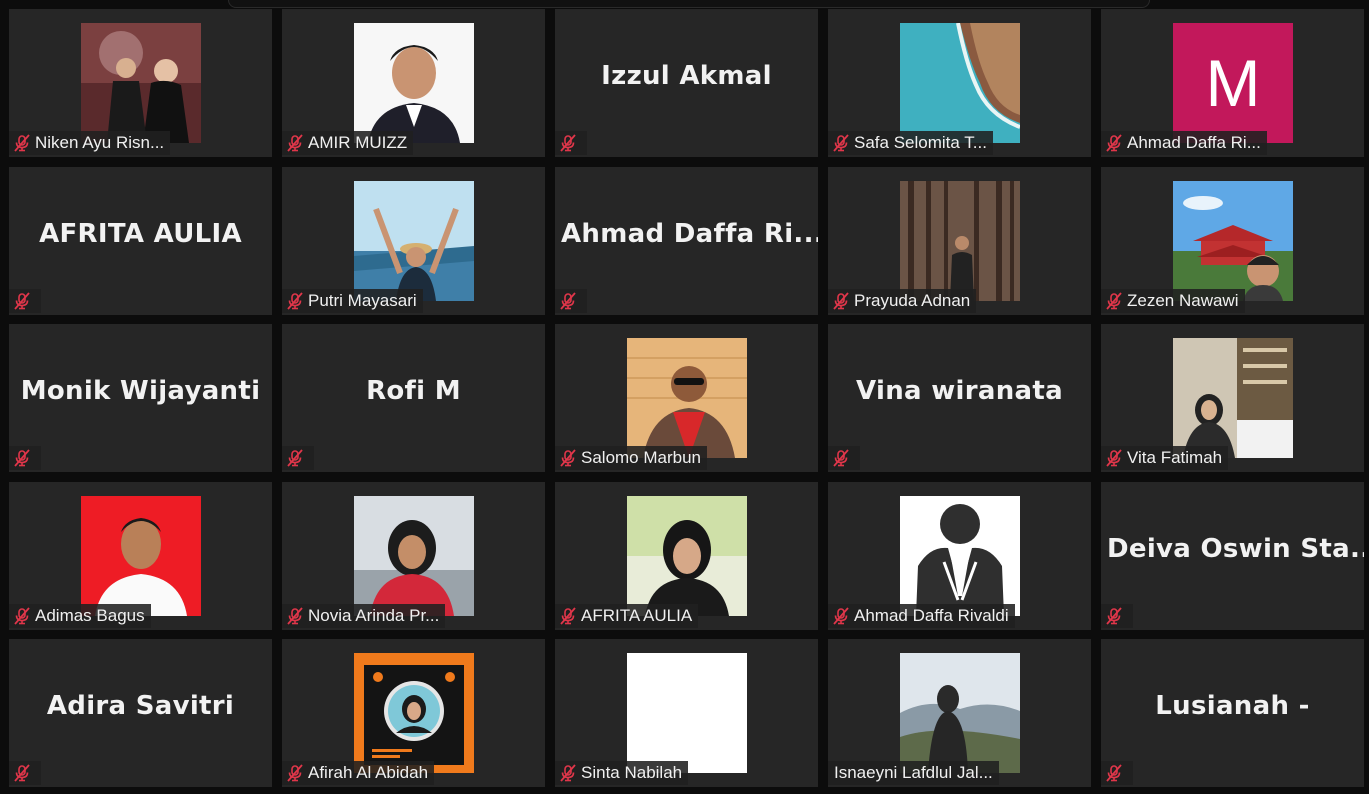 This screenshot has height=794, width=1369. Describe the element at coordinates (959, 391) in the screenshot. I see `participant-name-display: Vina wiranata` at that location.